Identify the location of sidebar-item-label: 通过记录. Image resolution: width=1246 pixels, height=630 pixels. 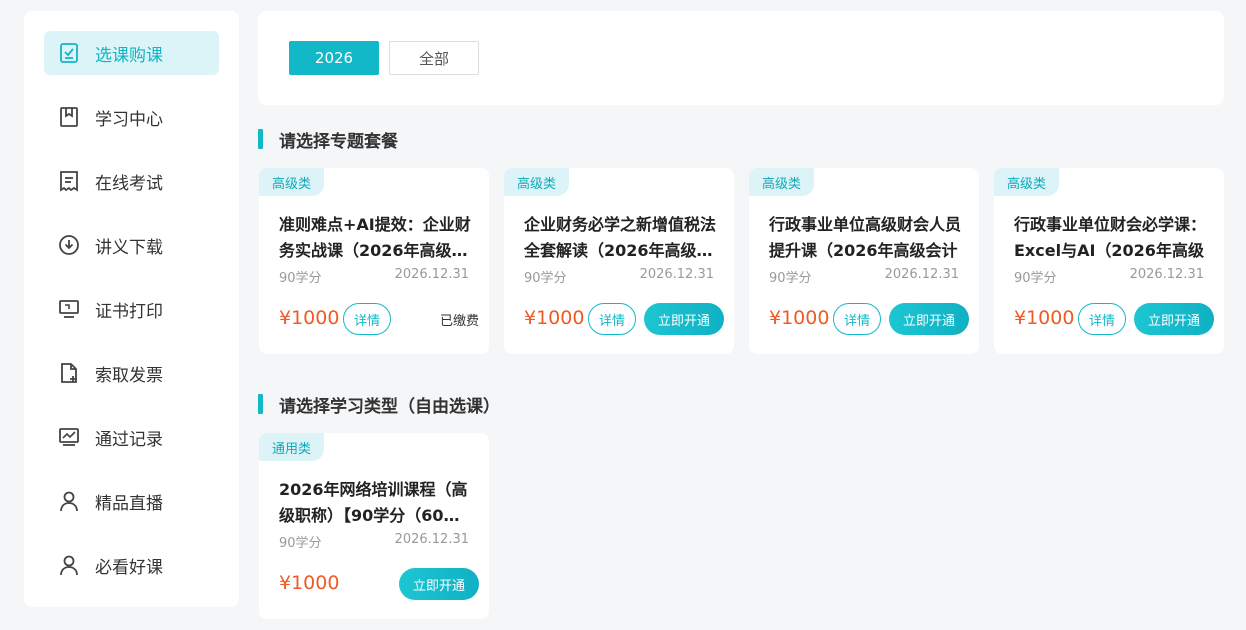
(129, 439).